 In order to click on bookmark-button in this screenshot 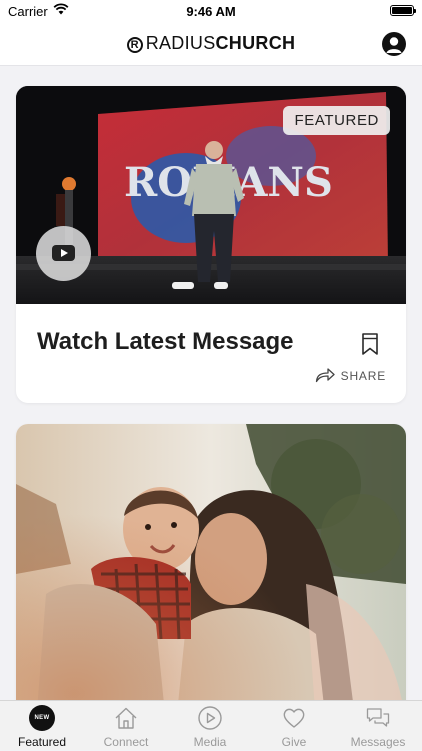, I will do `click(370, 346)`.